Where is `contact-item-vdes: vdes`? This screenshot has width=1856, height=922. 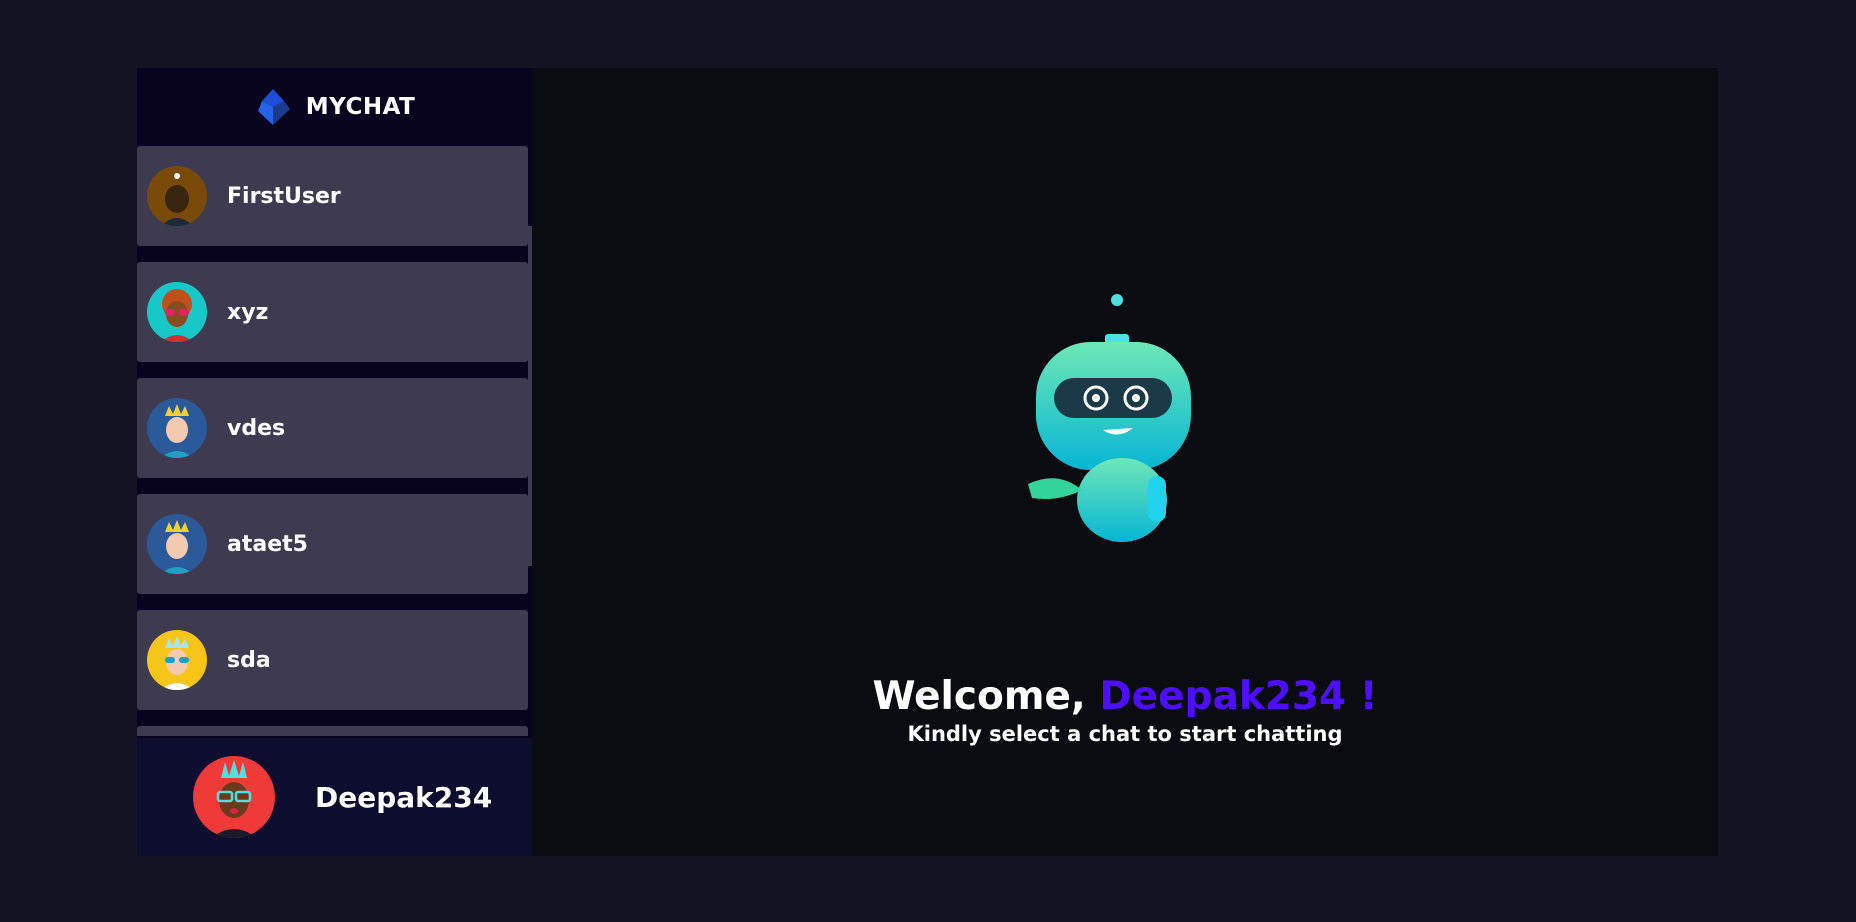 contact-item-vdes: vdes is located at coordinates (332, 428).